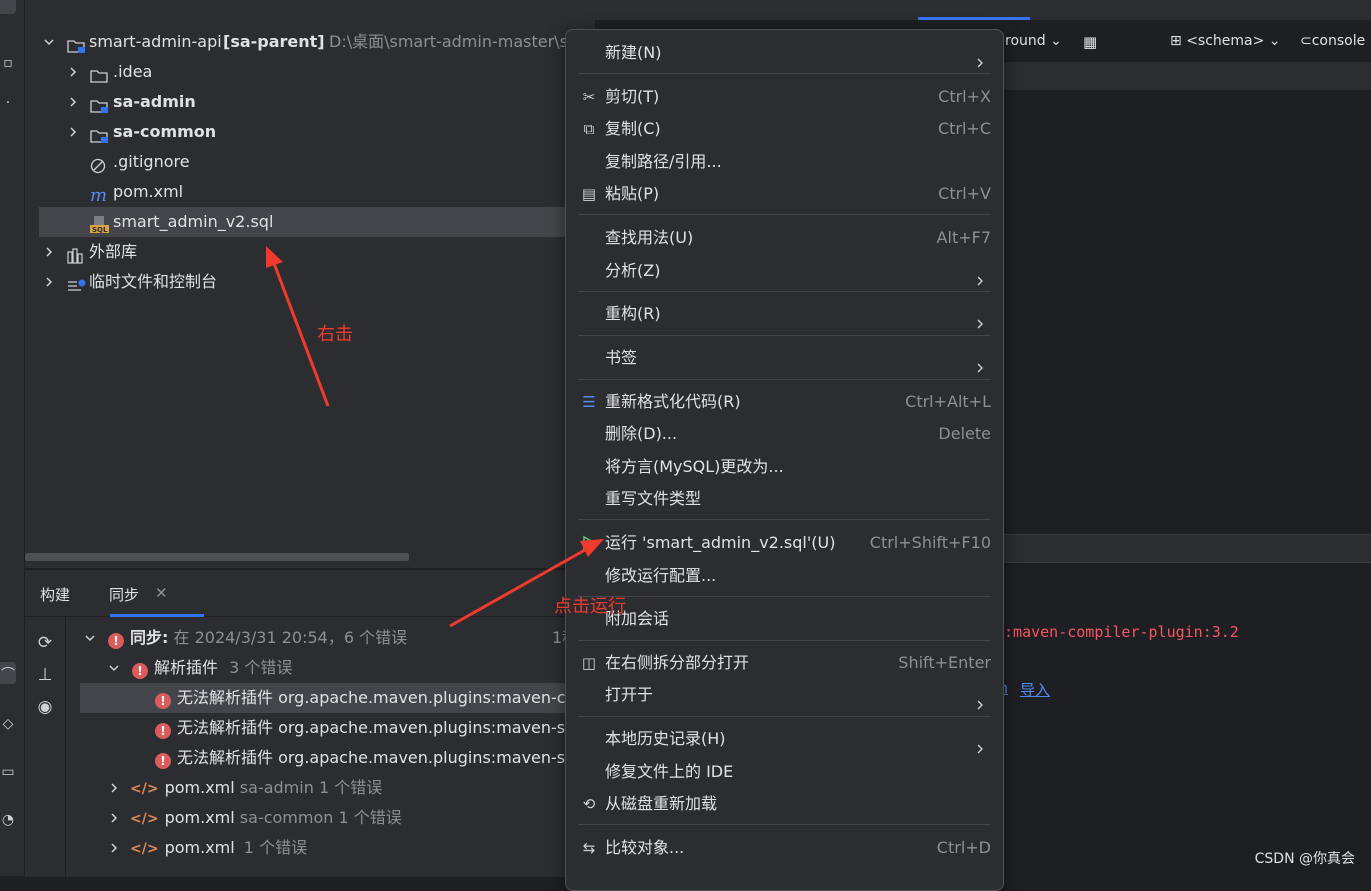  What do you see at coordinates (1304, 859) in the screenshot?
I see `watermark: CSDN @你真会` at bounding box center [1304, 859].